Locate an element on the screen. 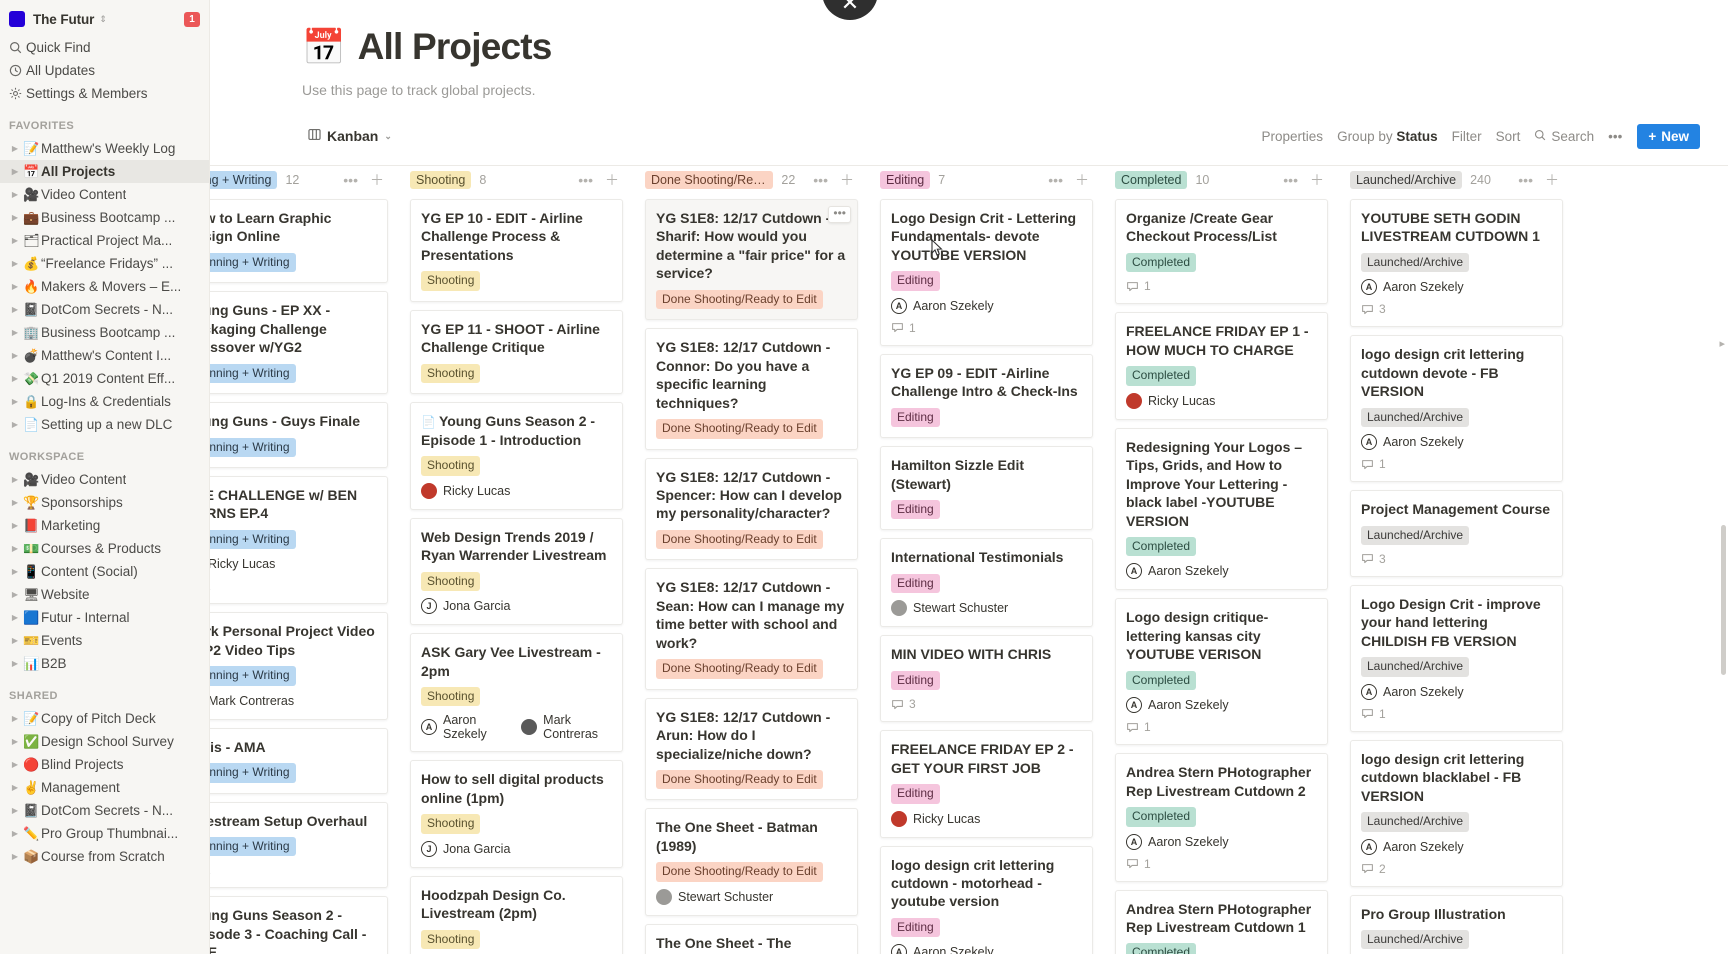  sidebar-favorite-item-11: ▶ 🔒 Log-Ins & Credentials is located at coordinates (104, 401).